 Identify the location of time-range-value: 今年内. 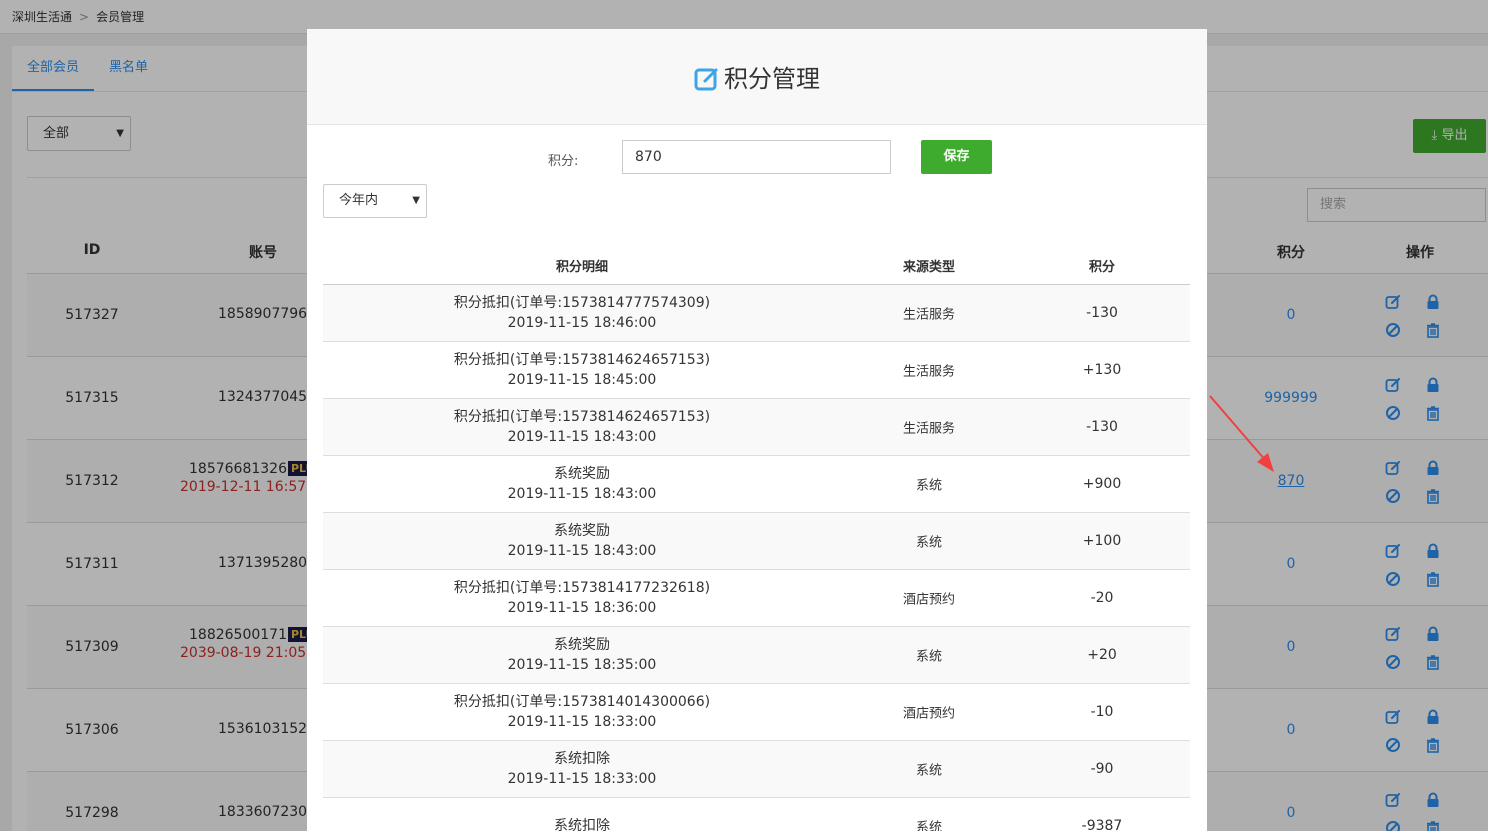
(359, 200).